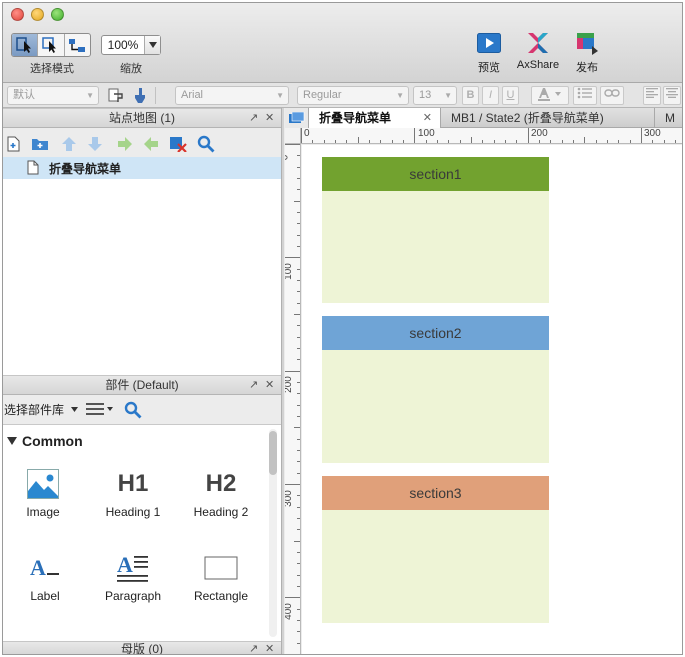 The width and height of the screenshot is (685, 657). Describe the element at coordinates (140, 95) in the screenshot. I see `brush-icon` at that location.